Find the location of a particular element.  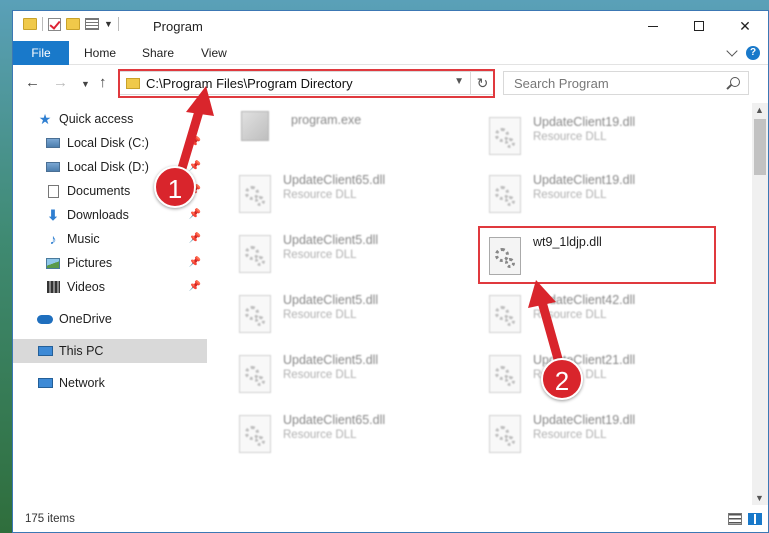

new-folder-icon is located at coordinates (73, 24).